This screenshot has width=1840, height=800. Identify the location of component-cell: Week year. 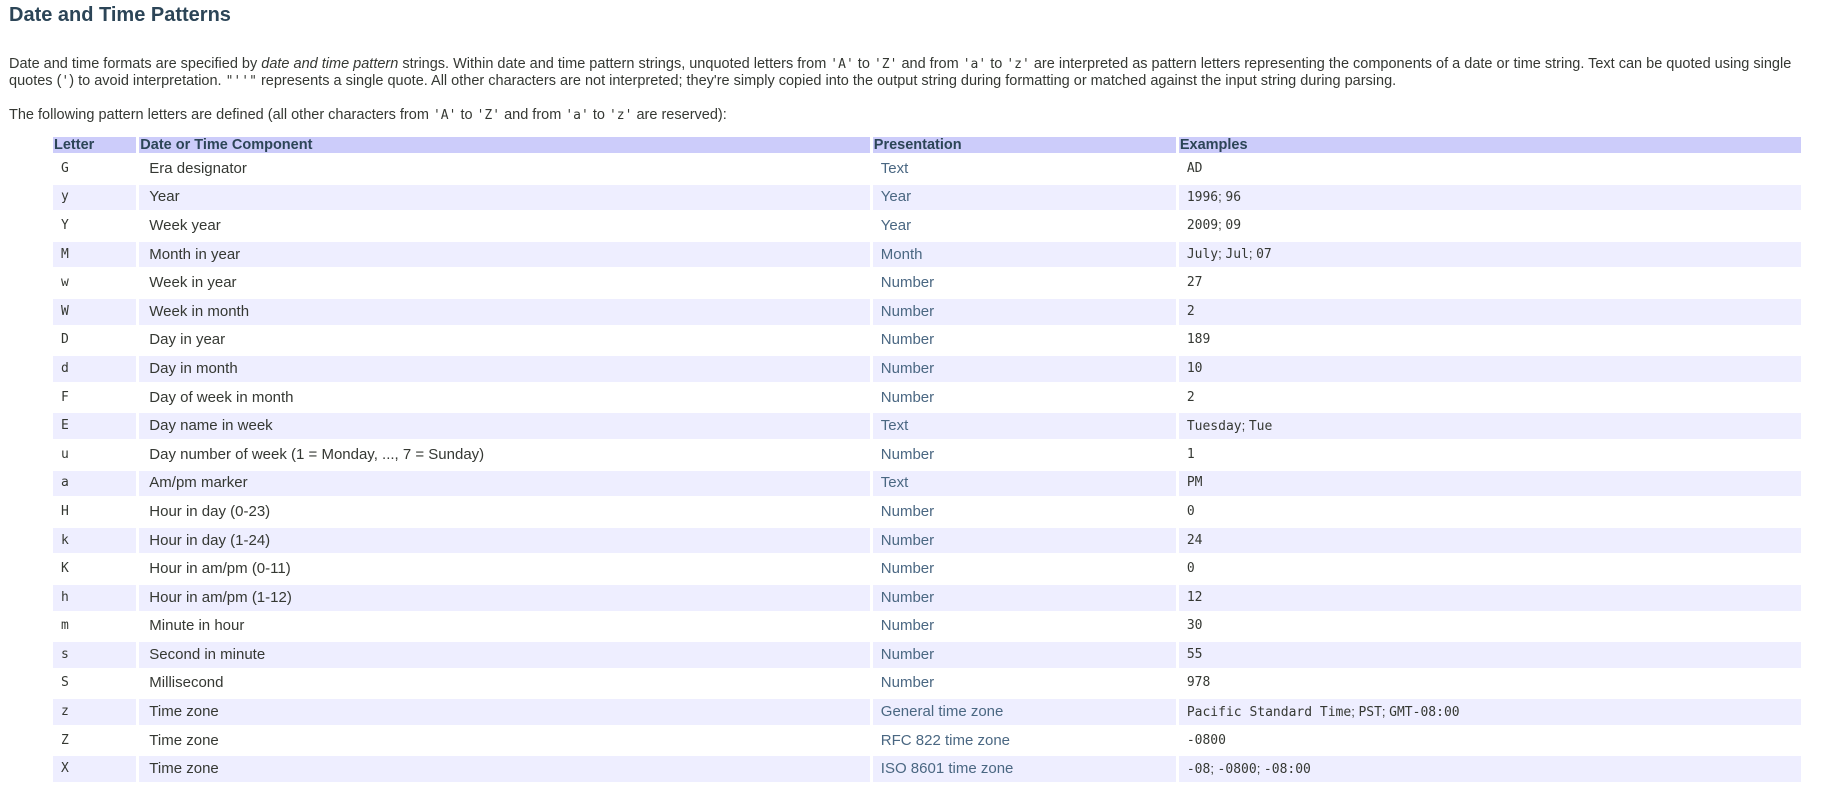
(504, 226).